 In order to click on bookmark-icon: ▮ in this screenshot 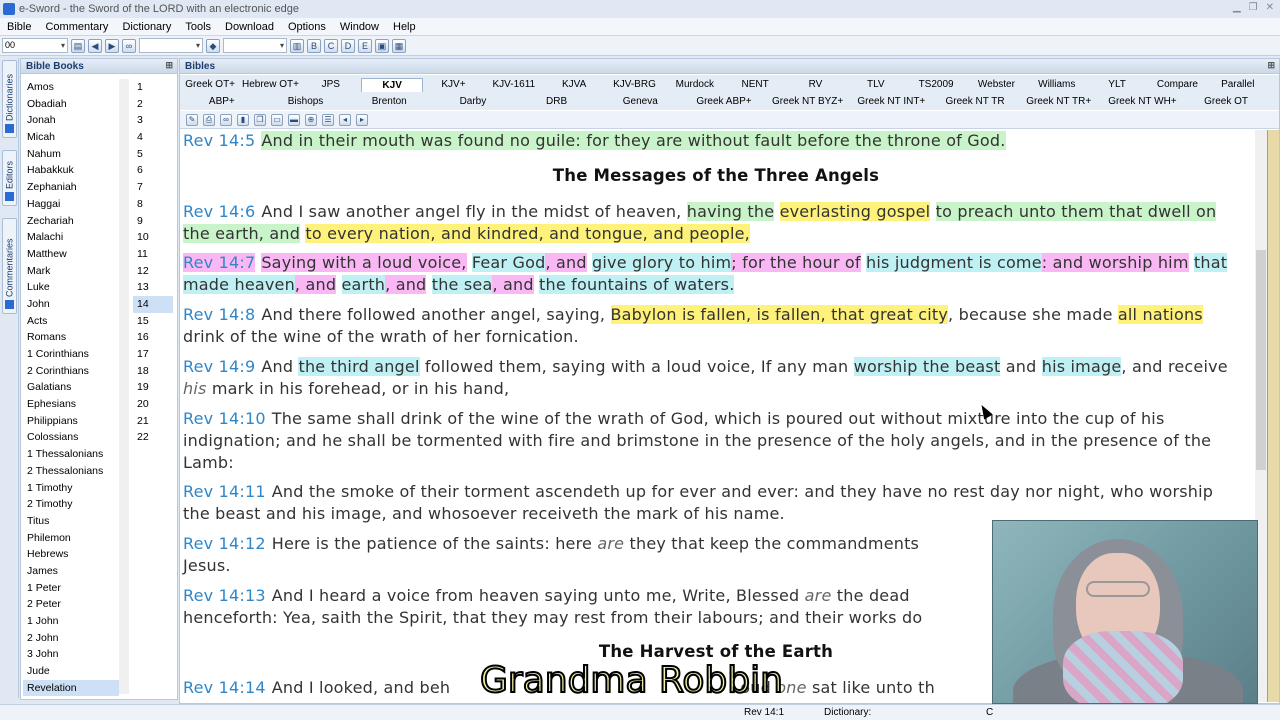, I will do `click(243, 119)`.